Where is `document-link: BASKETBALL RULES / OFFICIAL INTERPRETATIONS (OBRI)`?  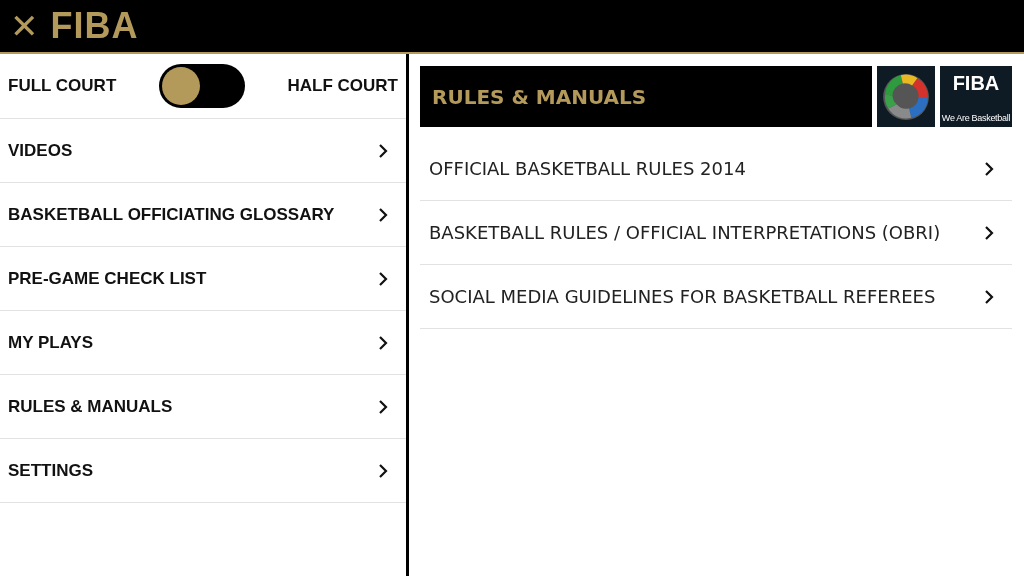 document-link: BASKETBALL RULES / OFFICIAL INTERPRETATIONS (OBRI) is located at coordinates (716, 233).